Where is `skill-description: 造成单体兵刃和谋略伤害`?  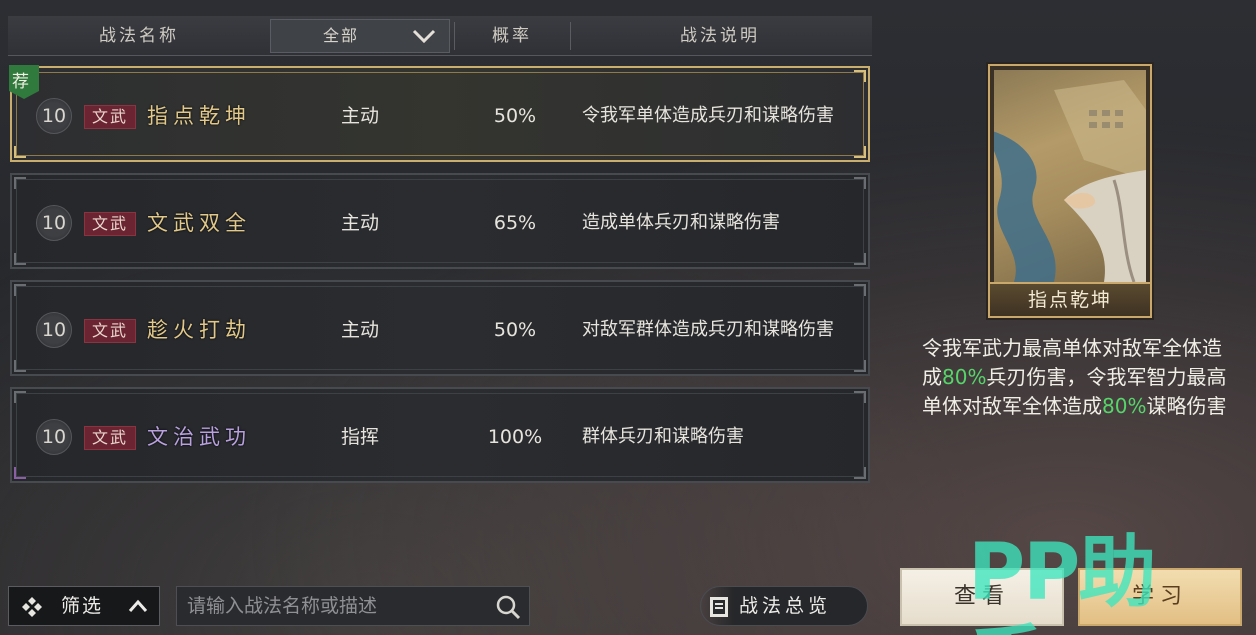
skill-description: 造成单体兵刃和谋略伤害 is located at coordinates (681, 222).